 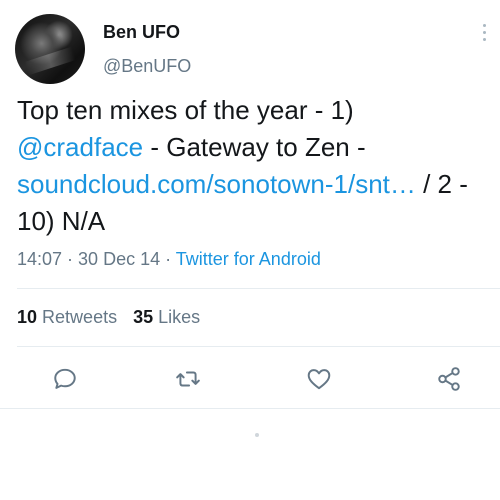 What do you see at coordinates (147, 66) in the screenshot?
I see `user-handle: @BenUFO` at bounding box center [147, 66].